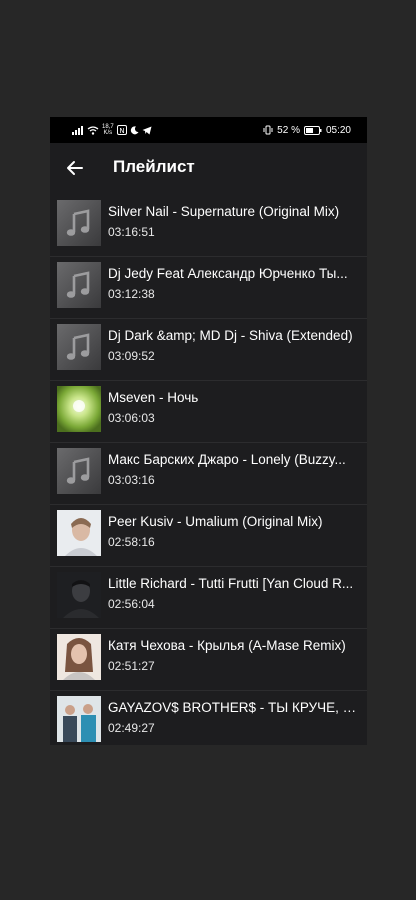 The height and width of the screenshot is (900, 416). Describe the element at coordinates (131, 542) in the screenshot. I see `track-duration: 02:58:16` at that location.